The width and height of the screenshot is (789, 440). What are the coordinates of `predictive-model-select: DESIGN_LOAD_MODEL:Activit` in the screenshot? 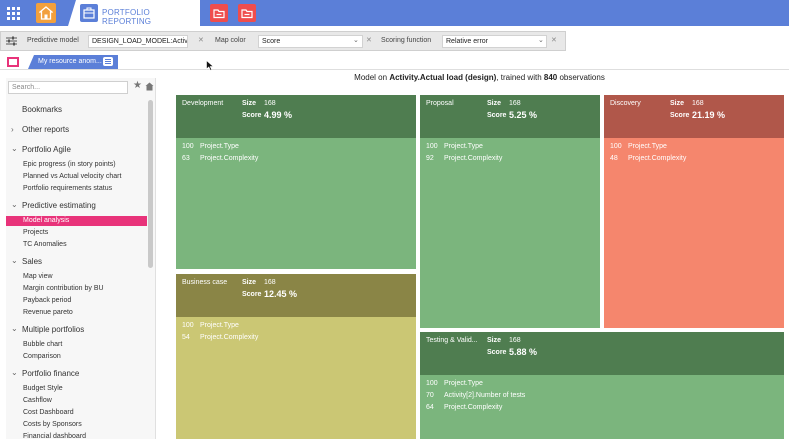 It's located at (138, 41).